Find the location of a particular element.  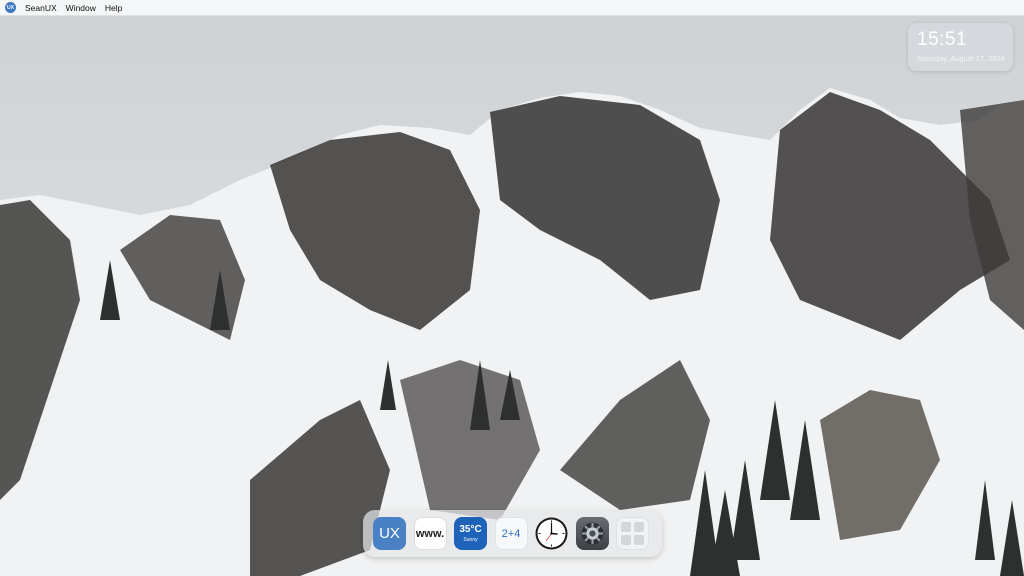

menu-item-help: Help is located at coordinates (113, 8).